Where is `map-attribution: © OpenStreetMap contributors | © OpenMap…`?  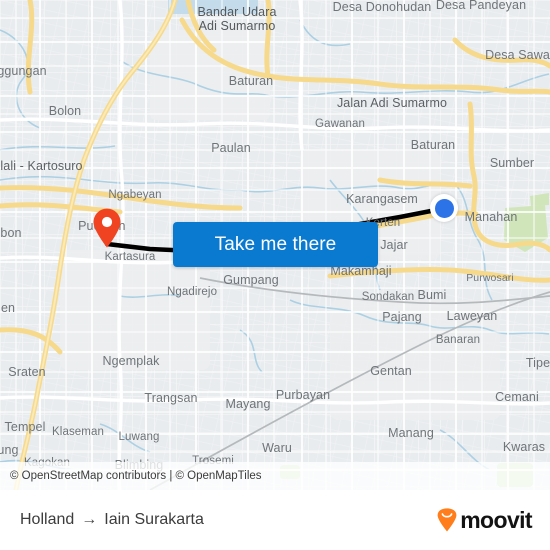 map-attribution: © OpenStreetMap contributors | © OpenMap… is located at coordinates (275, 476).